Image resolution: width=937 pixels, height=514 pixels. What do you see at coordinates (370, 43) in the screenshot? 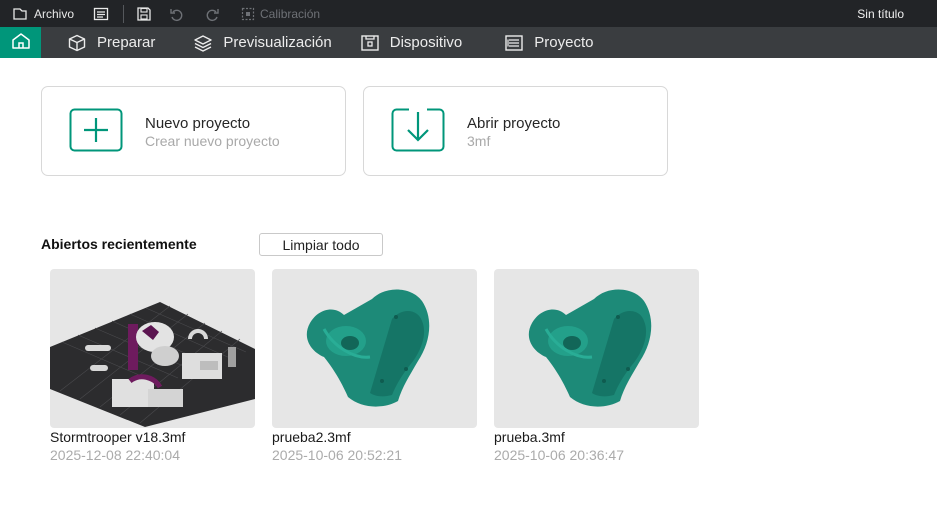
I see `device-icon` at bounding box center [370, 43].